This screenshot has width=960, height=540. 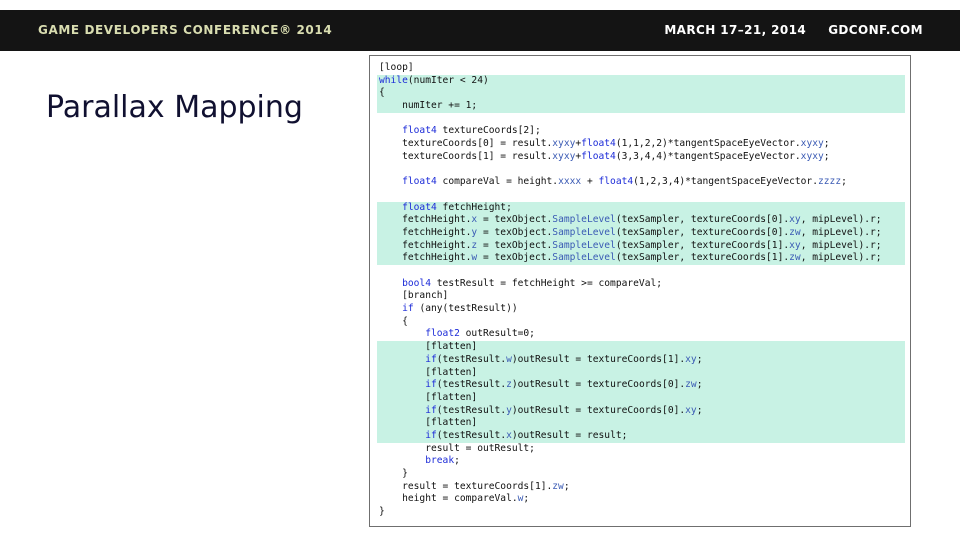 What do you see at coordinates (434, 80) in the screenshot?
I see `code-line: while(numIter < 24)` at bounding box center [434, 80].